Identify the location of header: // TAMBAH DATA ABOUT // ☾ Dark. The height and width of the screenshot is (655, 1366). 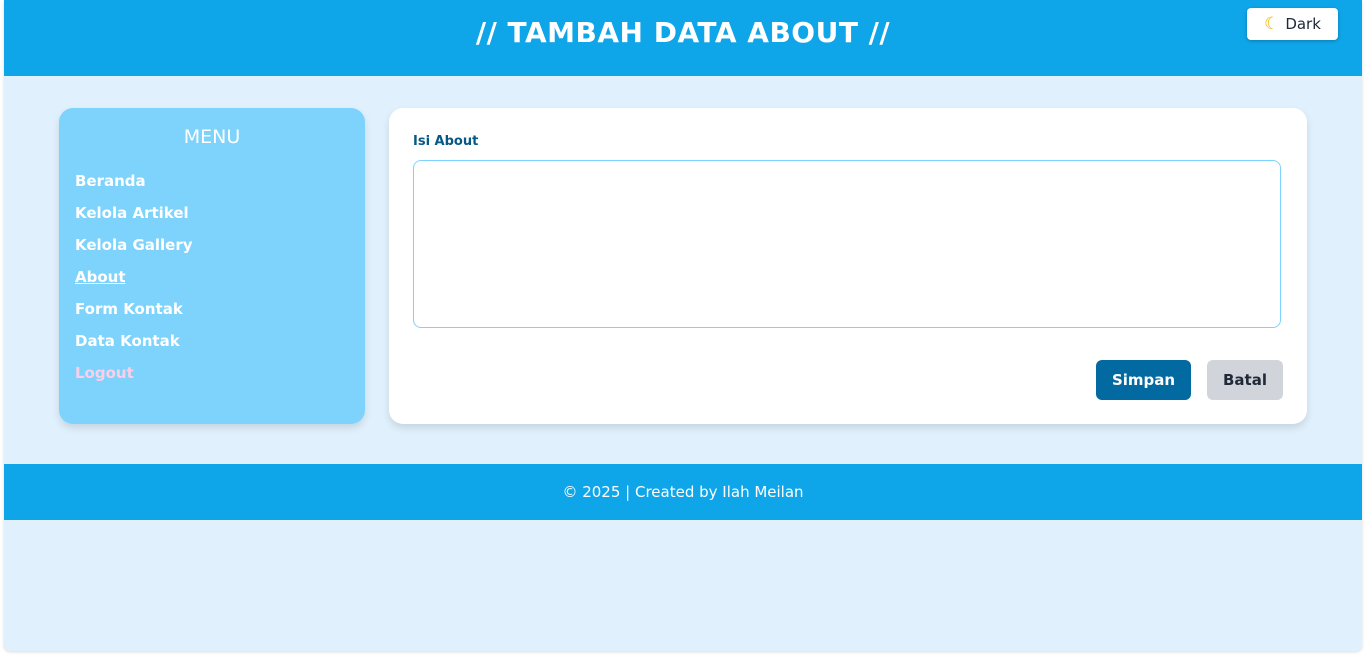
(683, 38).